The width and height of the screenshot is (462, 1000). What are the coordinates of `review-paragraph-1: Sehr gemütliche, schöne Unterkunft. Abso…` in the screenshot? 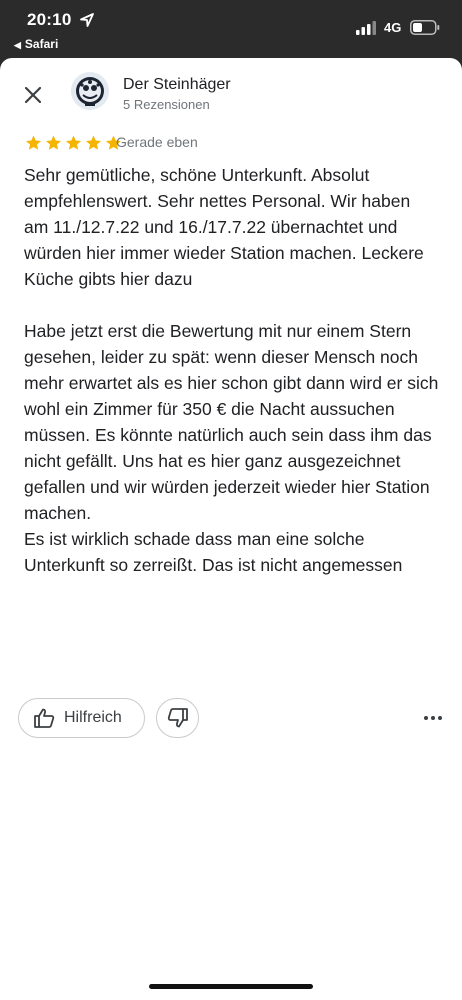 It's located at (226, 227).